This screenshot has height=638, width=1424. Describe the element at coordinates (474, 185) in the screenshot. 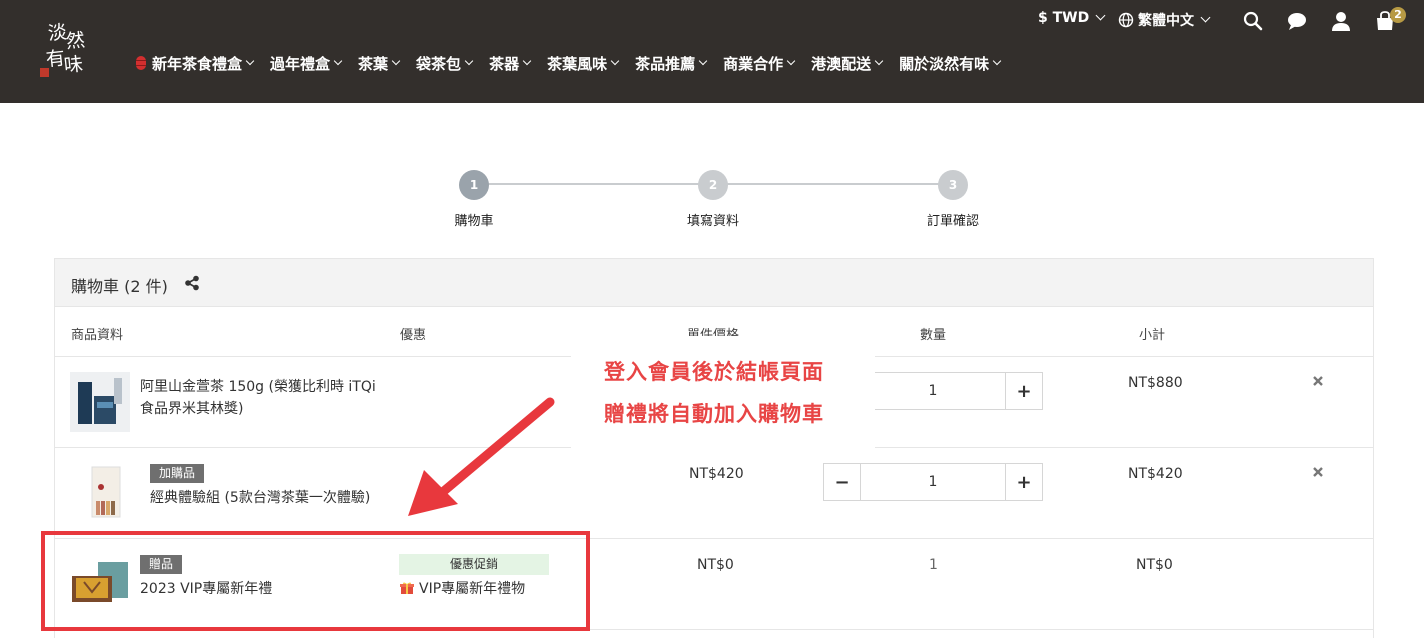

I see `step-1-indicator: 1` at that location.